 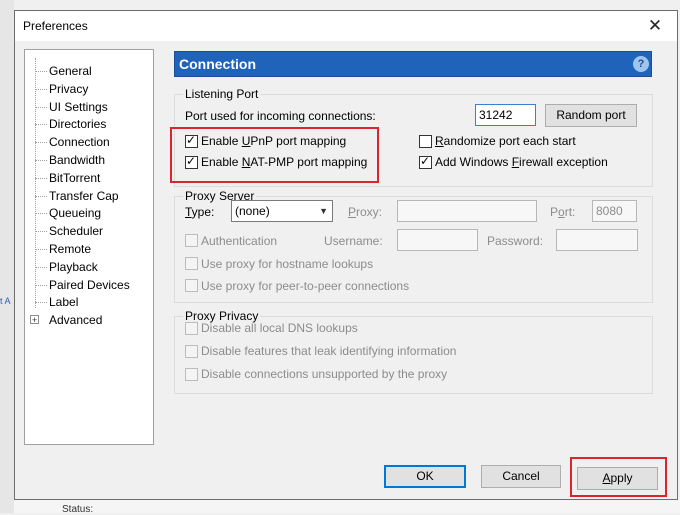 I want to click on firewall-exception-label: Add Windows Firewall exception, so click(x=521, y=162).